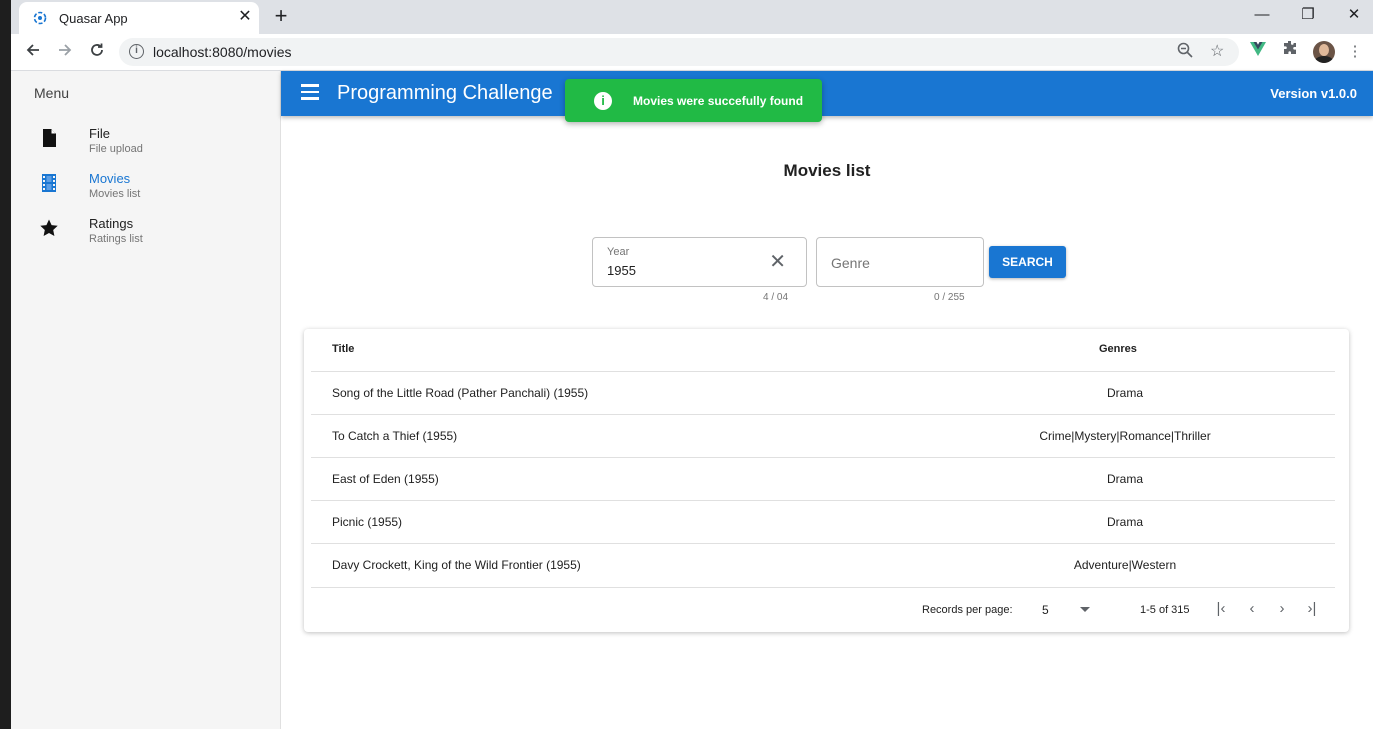 The width and height of the screenshot is (1373, 729). Describe the element at coordinates (1027, 262) in the screenshot. I see `search-button: SEARCH` at that location.